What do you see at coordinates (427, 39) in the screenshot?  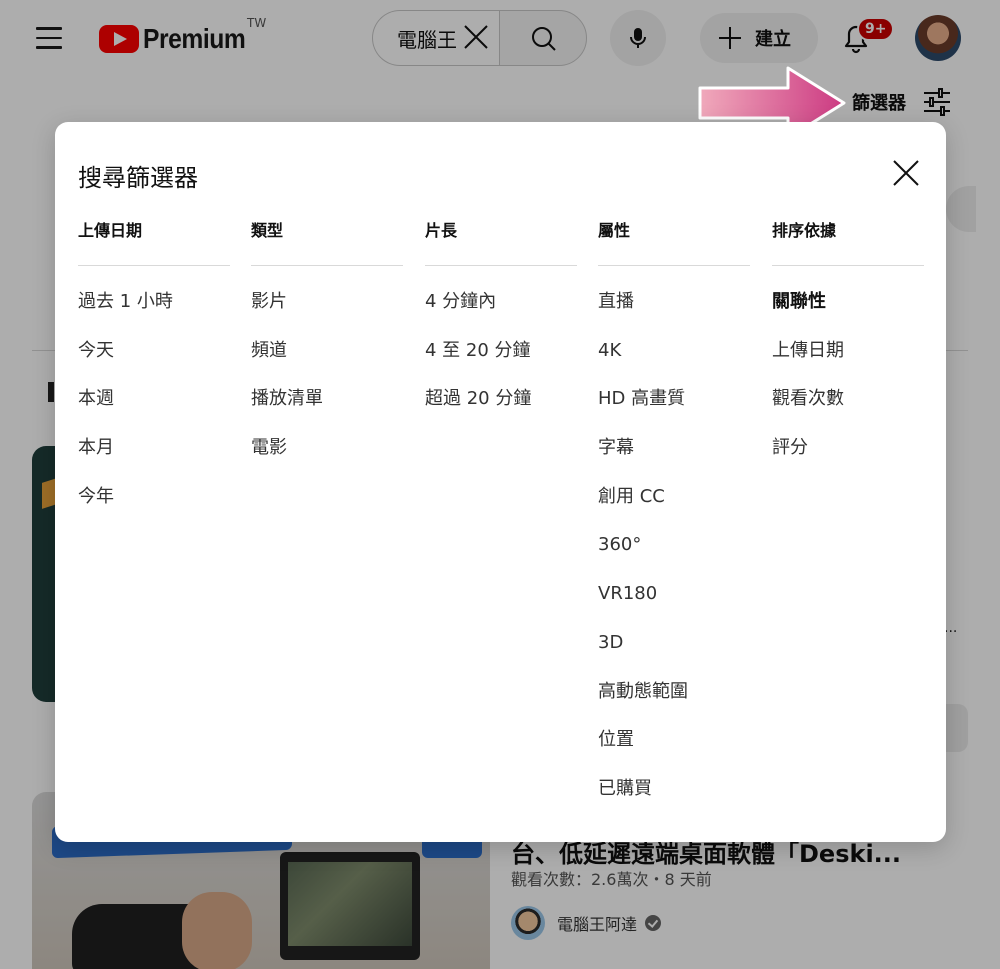 I see `search-input-value: 電腦王` at bounding box center [427, 39].